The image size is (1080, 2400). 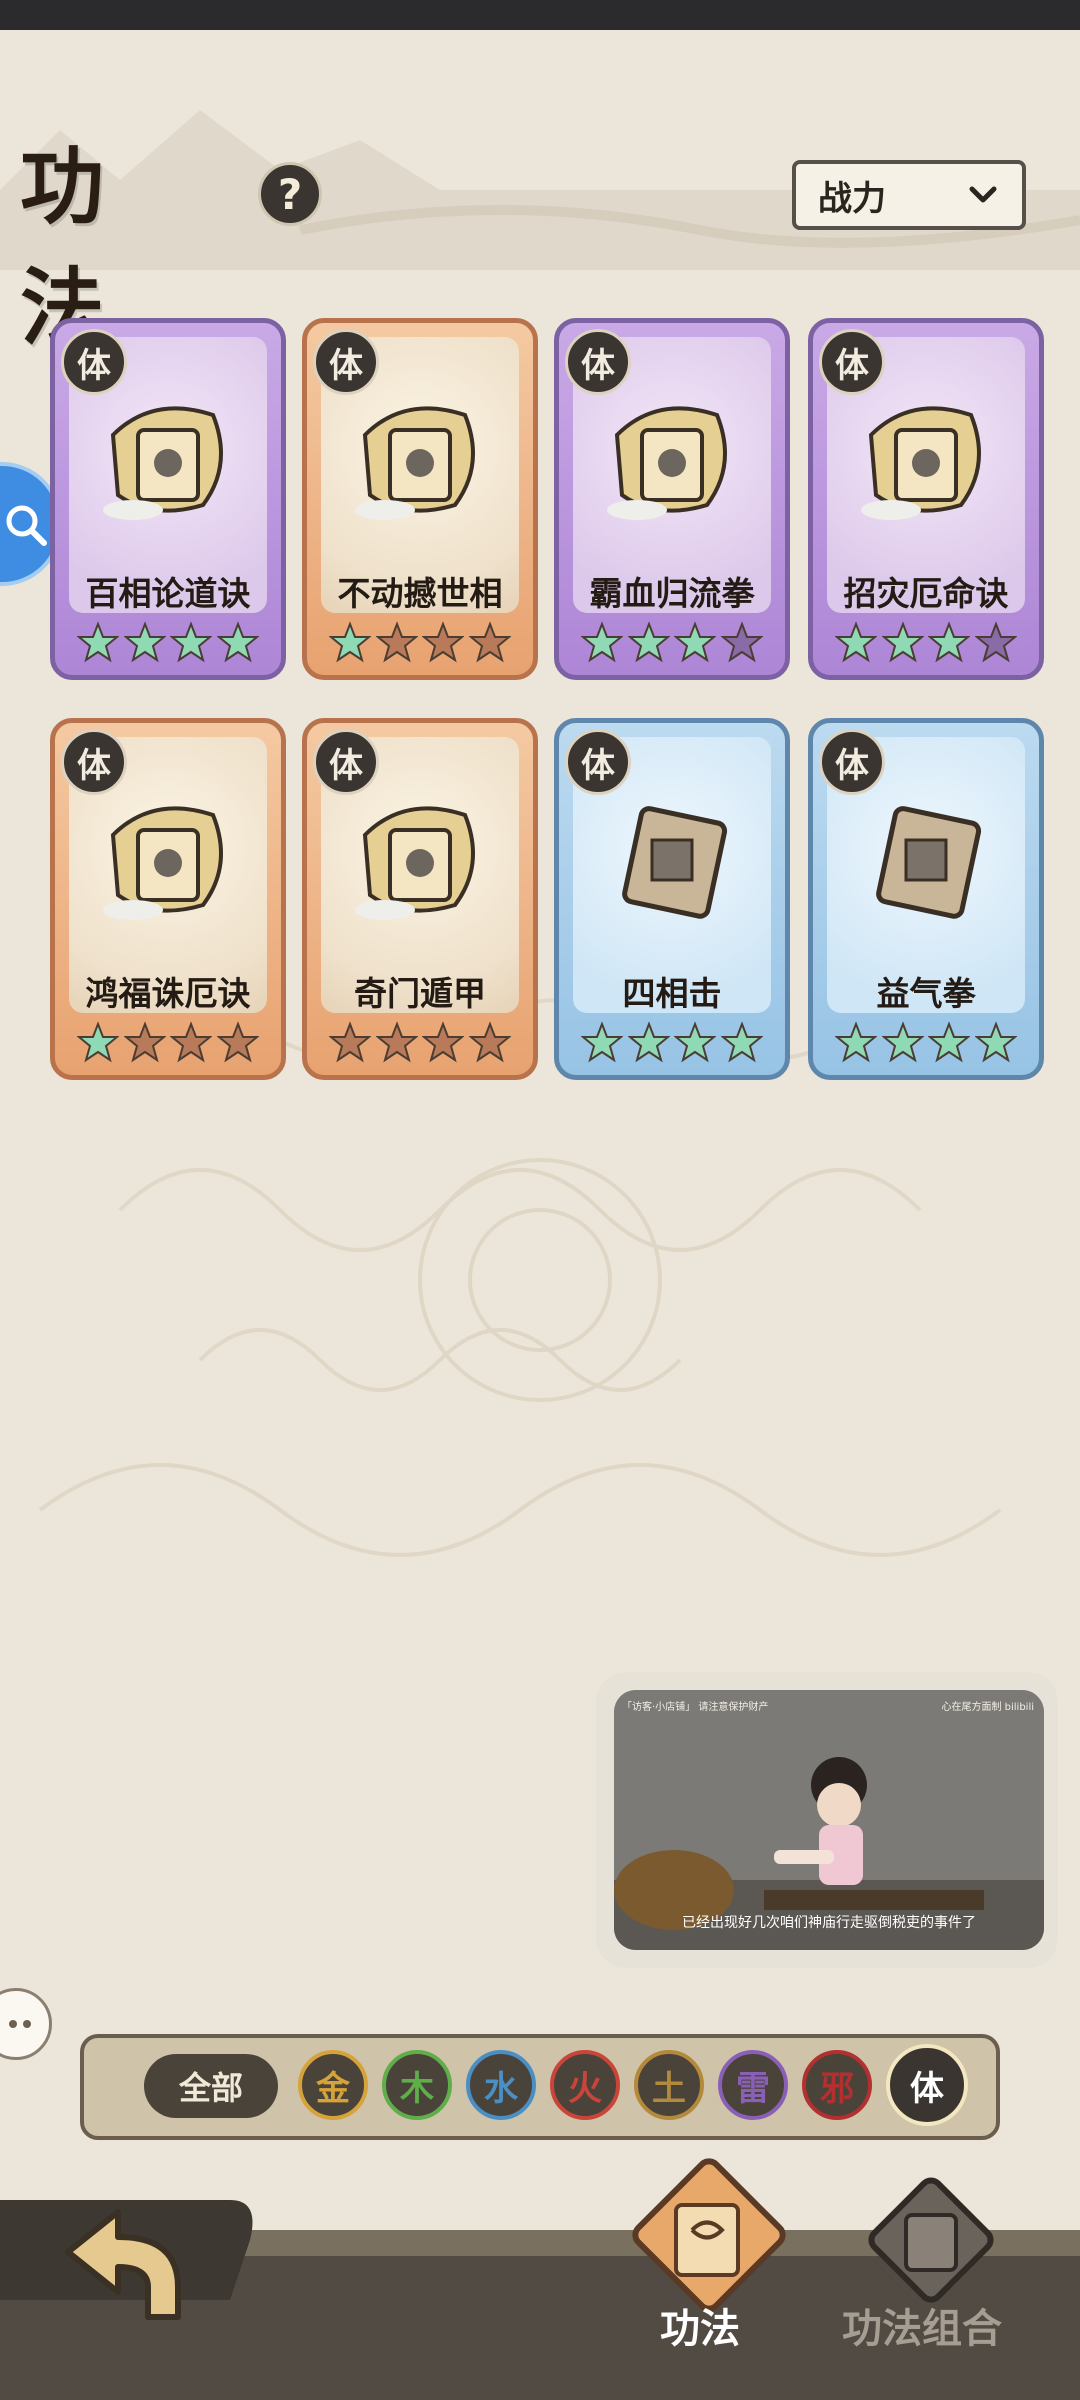 What do you see at coordinates (290, 194) in the screenshot?
I see `help-icon: ?` at bounding box center [290, 194].